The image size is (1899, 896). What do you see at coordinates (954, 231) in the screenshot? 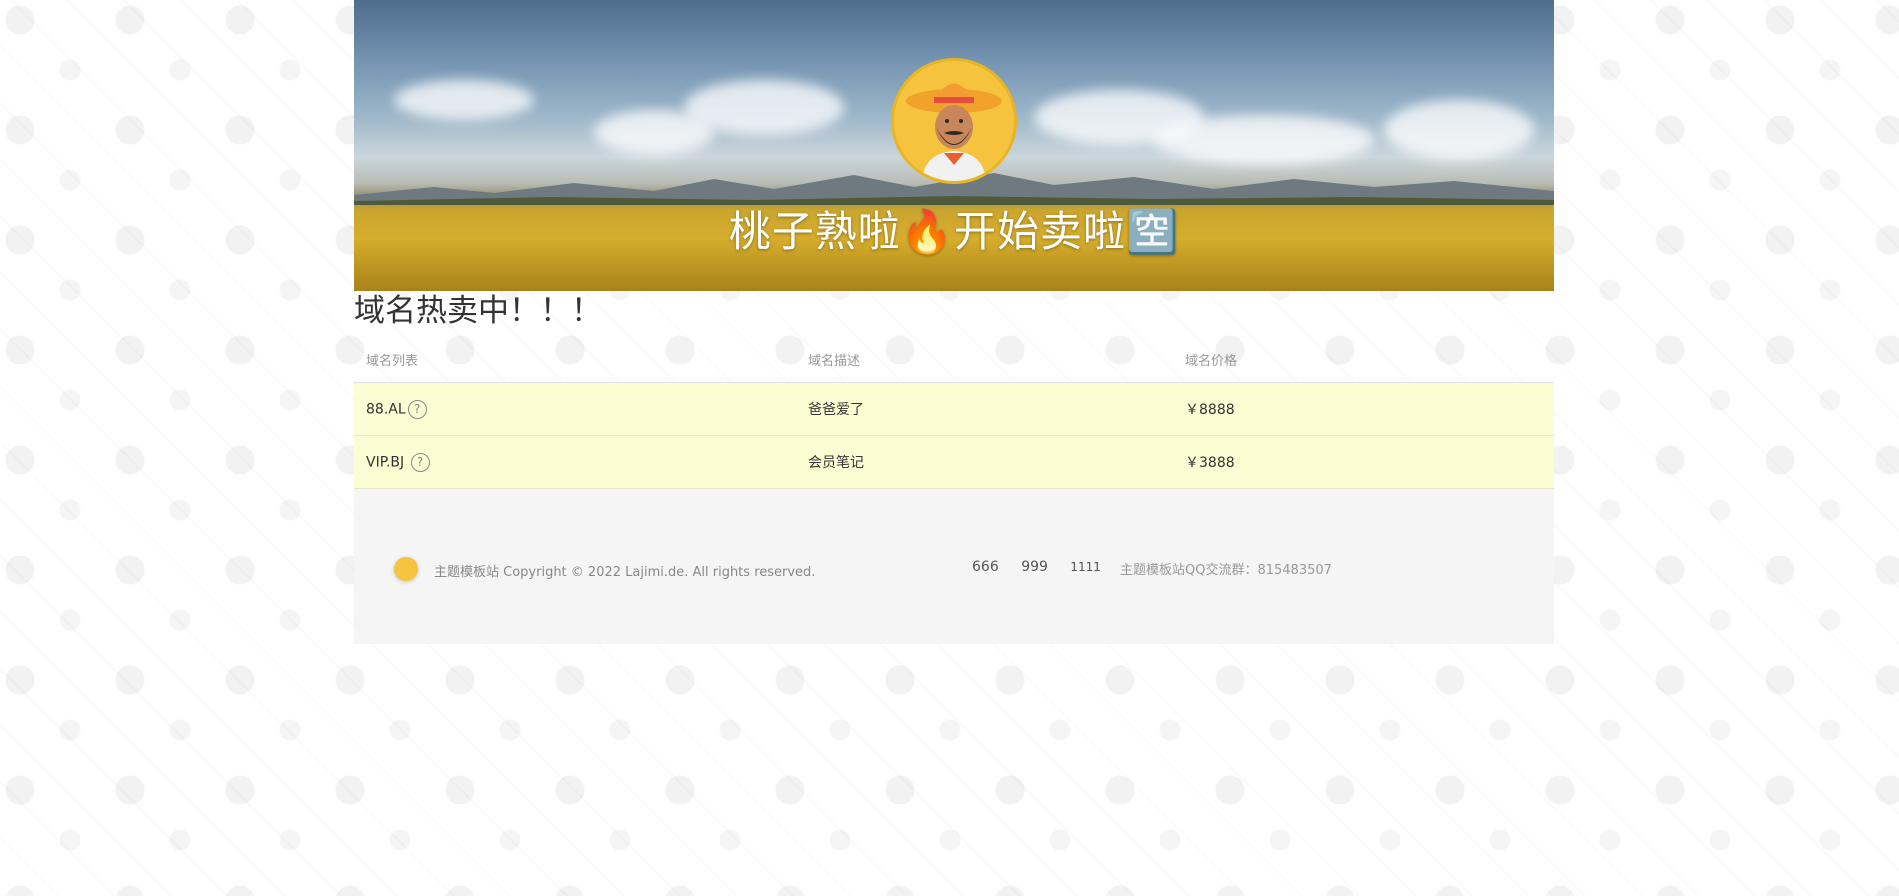
I see `hero-title: 桃子熟啦🔥开始卖啦🈳` at bounding box center [954, 231].